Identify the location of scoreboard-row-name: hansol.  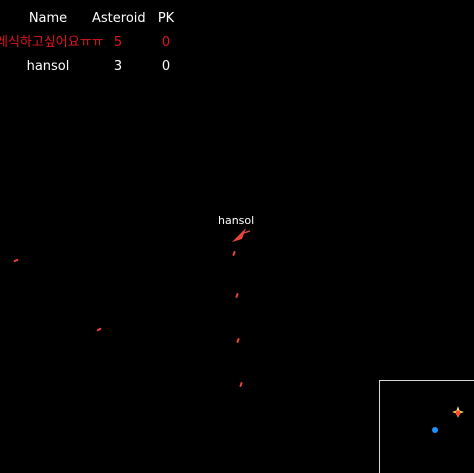
(48, 66).